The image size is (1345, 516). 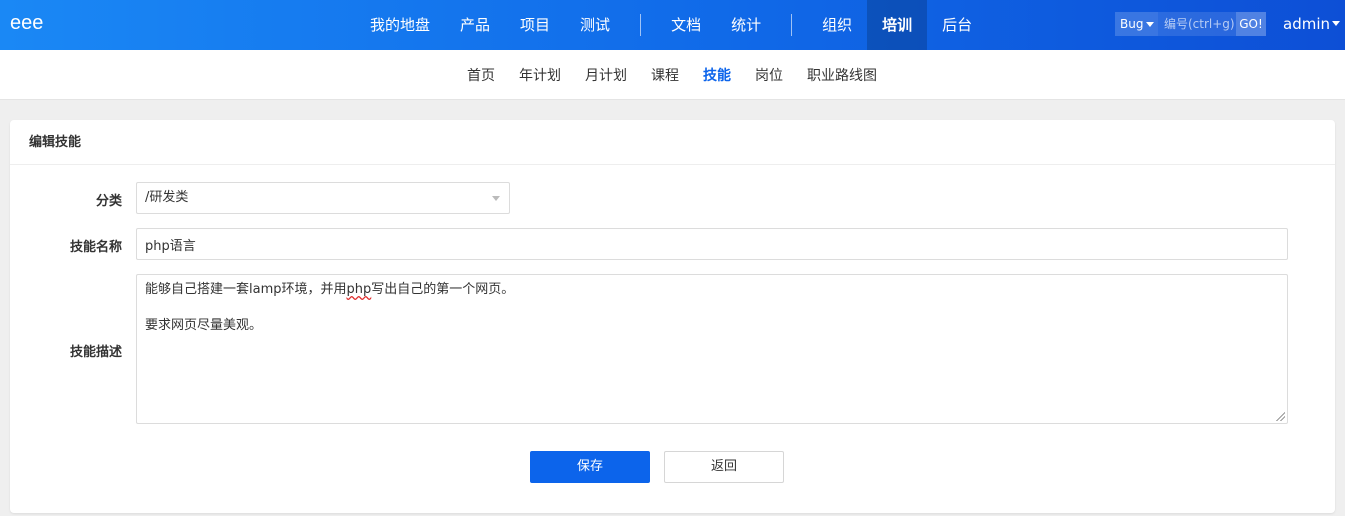 I want to click on nav-item-project: 项目, so click(x=535, y=25).